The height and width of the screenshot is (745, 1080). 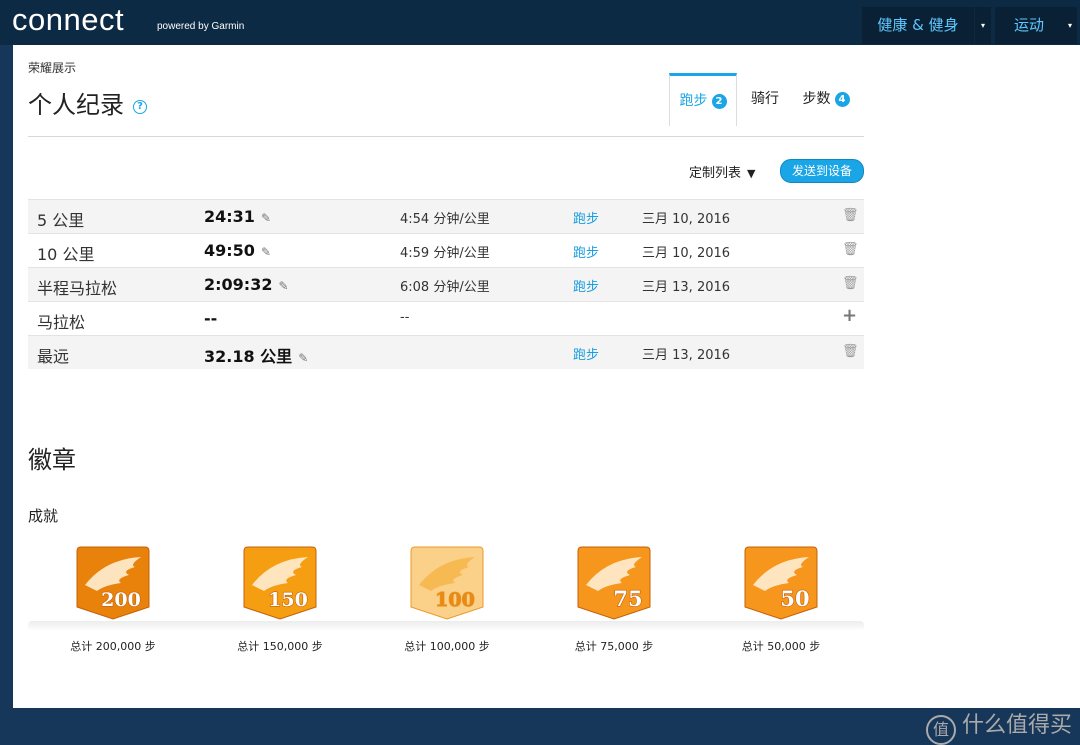 I want to click on record-time-value: --, so click(x=211, y=318).